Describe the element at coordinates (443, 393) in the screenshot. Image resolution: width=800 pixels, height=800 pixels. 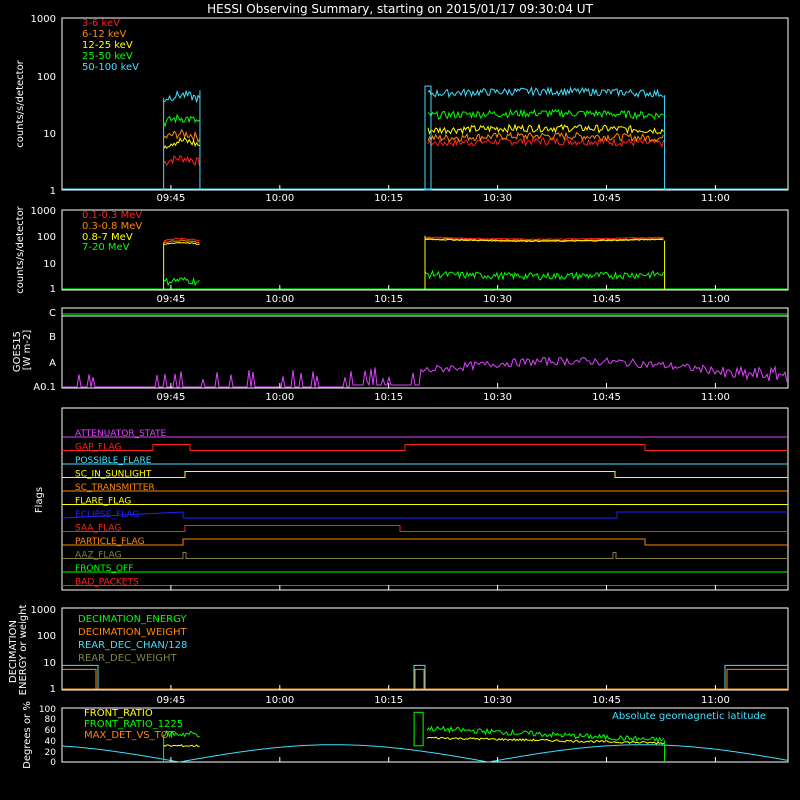
I see `p3-xticks: 09:45 10:00 10:15 10:30 10:45 11:00` at that location.